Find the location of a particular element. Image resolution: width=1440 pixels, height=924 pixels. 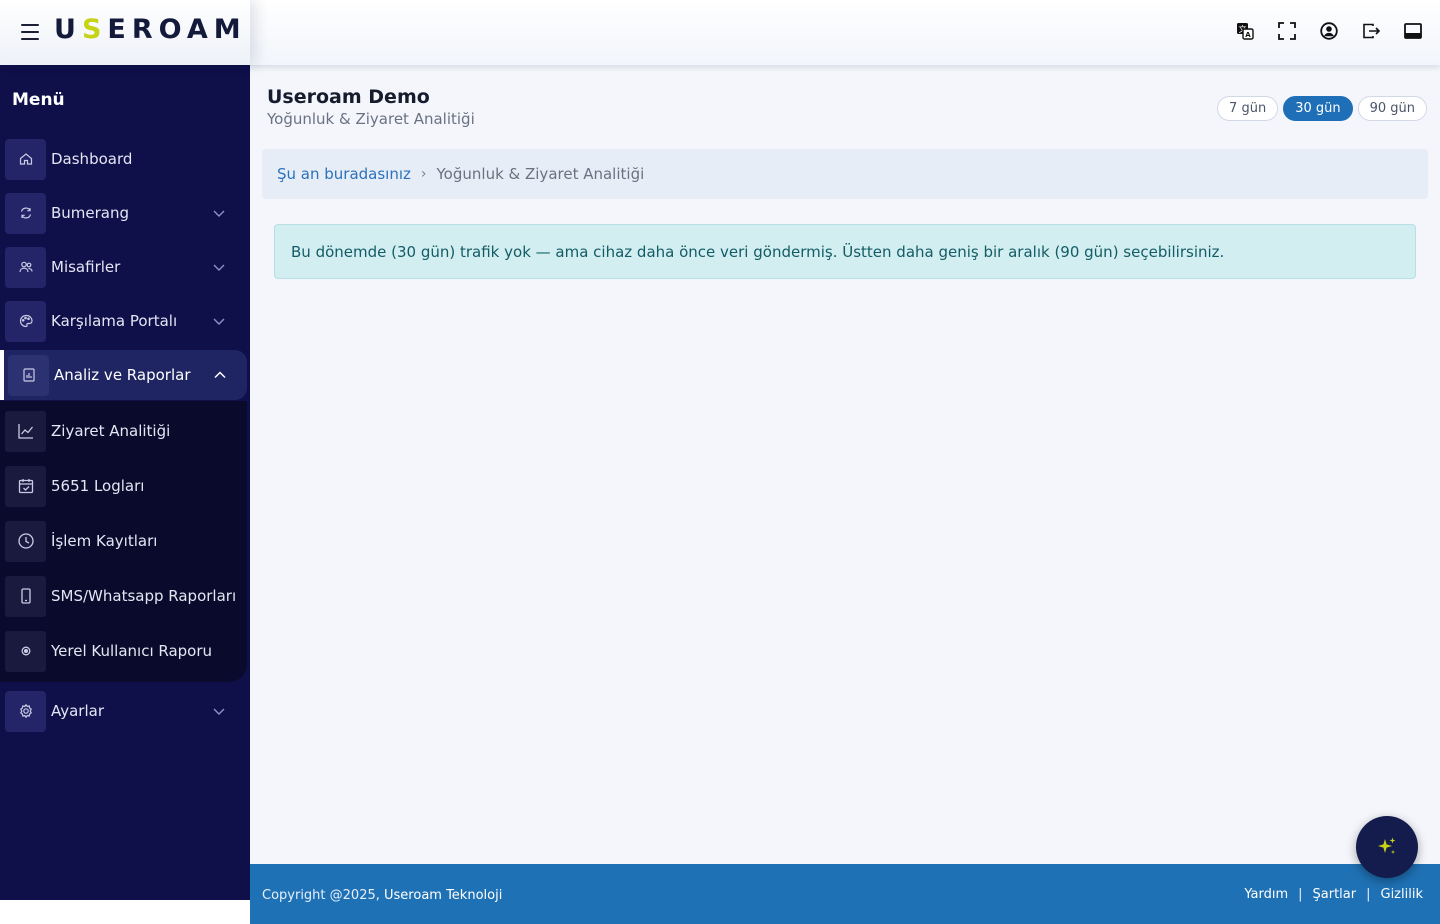

brand-area: USEROAM is located at coordinates (125, 32).